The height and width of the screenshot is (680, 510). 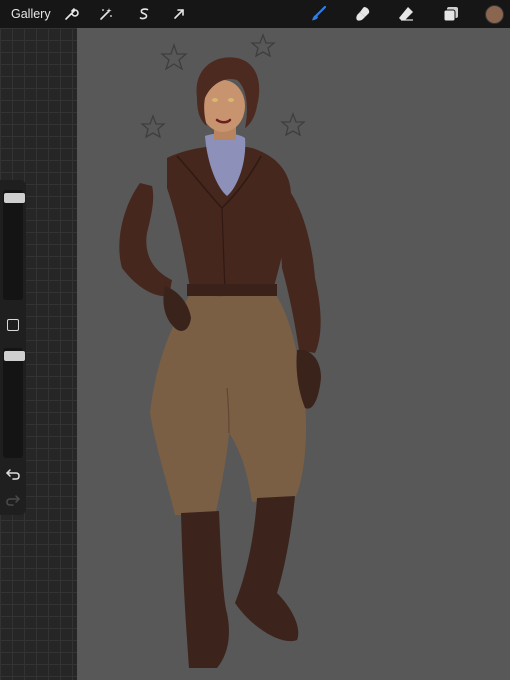 I want to click on brush-size-thumb, so click(x=14, y=198).